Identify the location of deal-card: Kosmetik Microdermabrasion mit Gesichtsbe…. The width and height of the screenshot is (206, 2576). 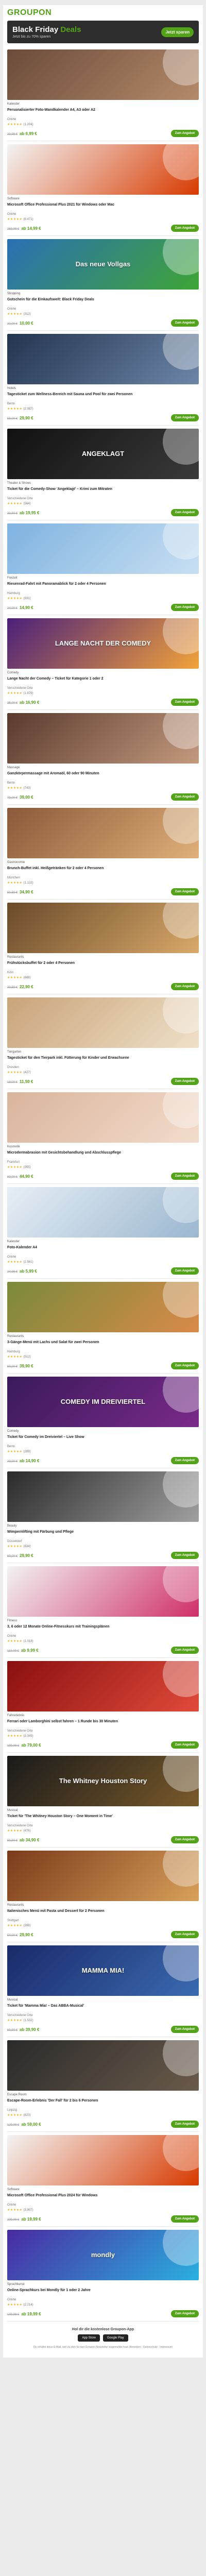
(103, 1136).